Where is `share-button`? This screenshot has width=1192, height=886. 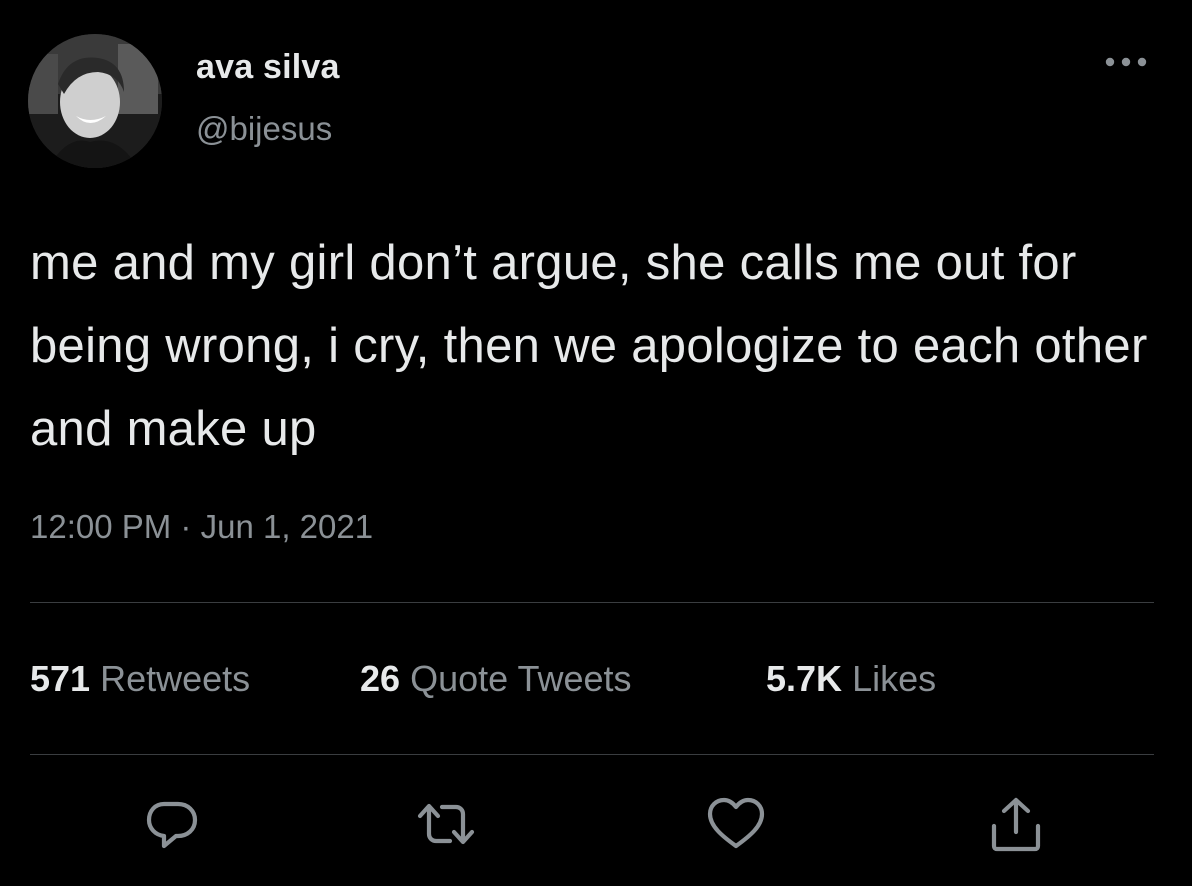 share-button is located at coordinates (1016, 824).